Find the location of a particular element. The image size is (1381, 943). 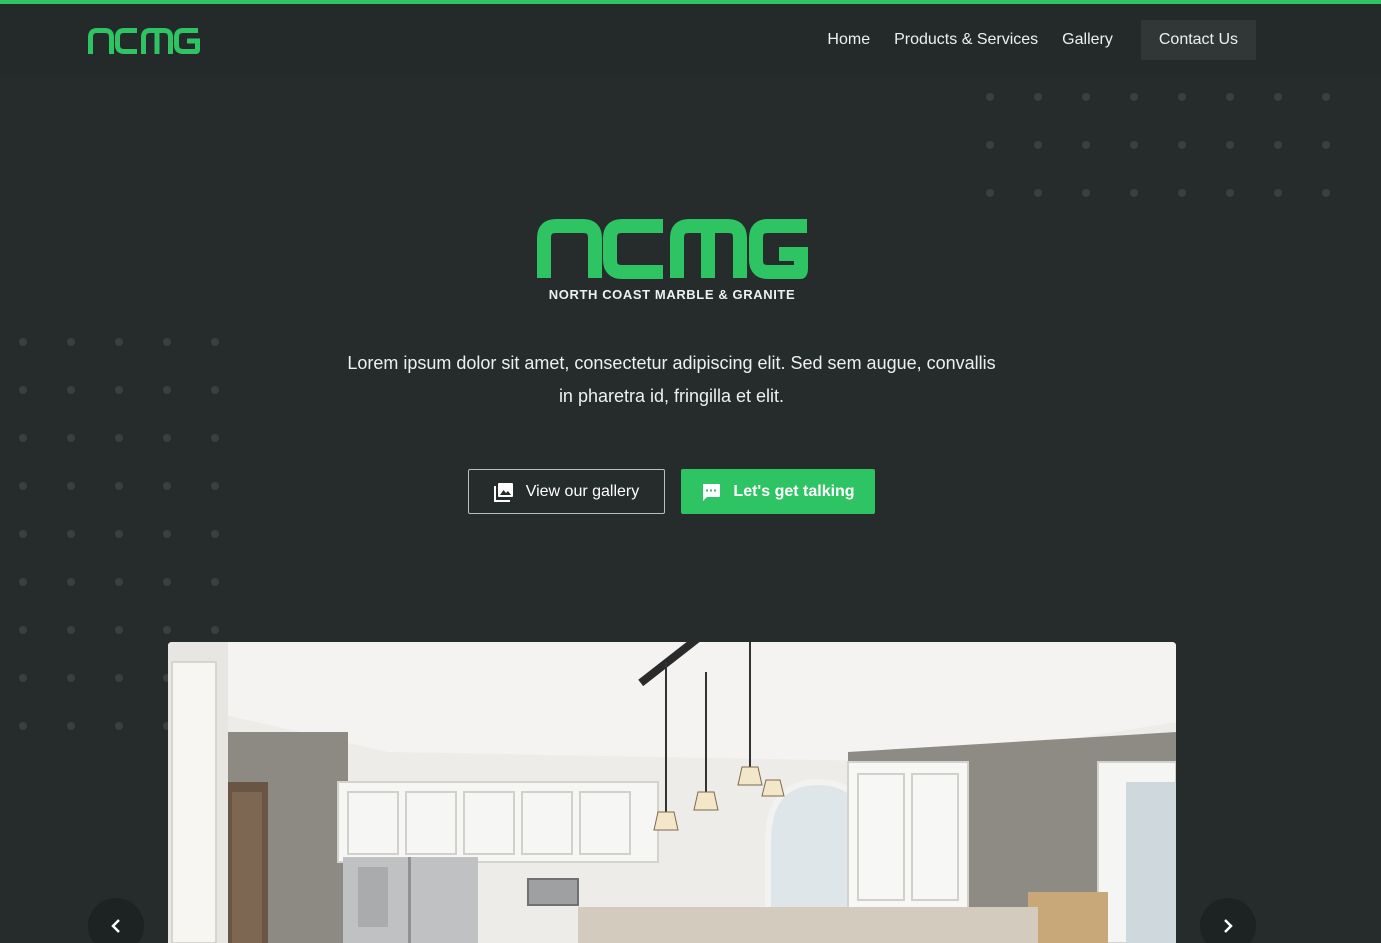

nav-link-products-services: Products & Services is located at coordinates (966, 40).